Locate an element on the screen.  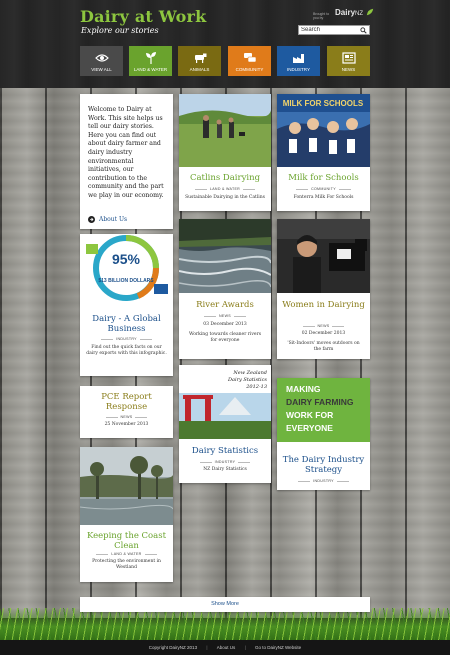
cow-icon is located at coordinates (200, 58).